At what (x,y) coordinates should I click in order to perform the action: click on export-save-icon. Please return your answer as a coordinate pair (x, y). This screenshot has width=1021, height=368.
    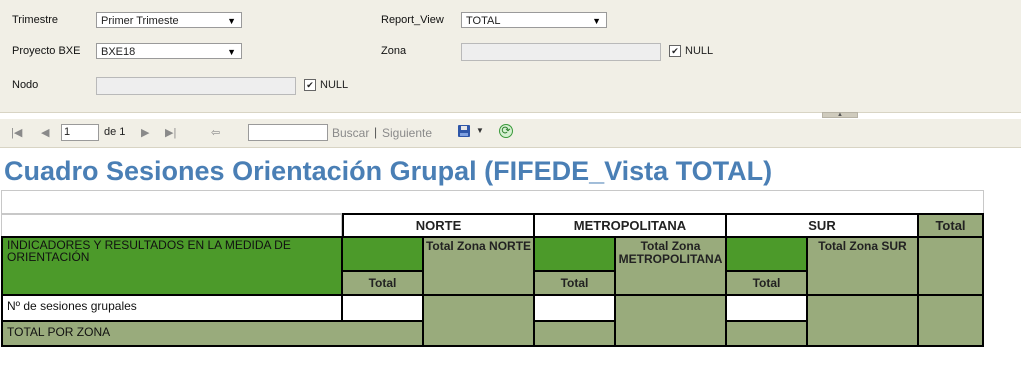
    Looking at the image, I should click on (464, 131).